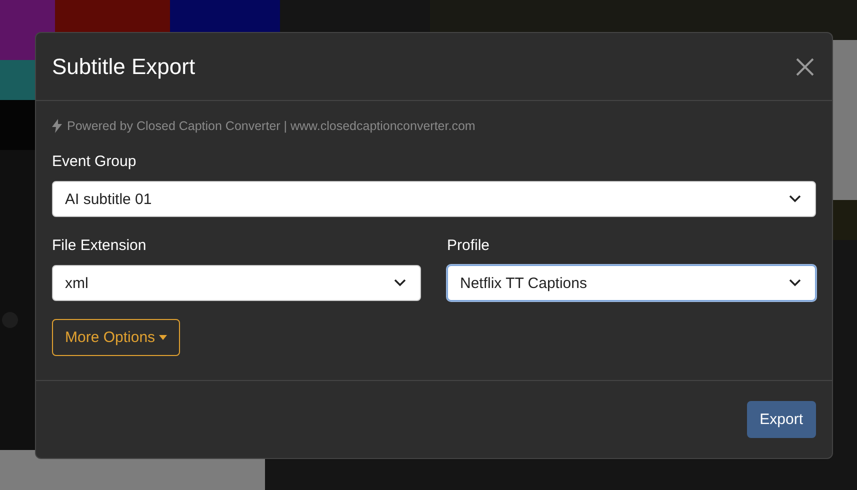  I want to click on caret-icon, so click(163, 337).